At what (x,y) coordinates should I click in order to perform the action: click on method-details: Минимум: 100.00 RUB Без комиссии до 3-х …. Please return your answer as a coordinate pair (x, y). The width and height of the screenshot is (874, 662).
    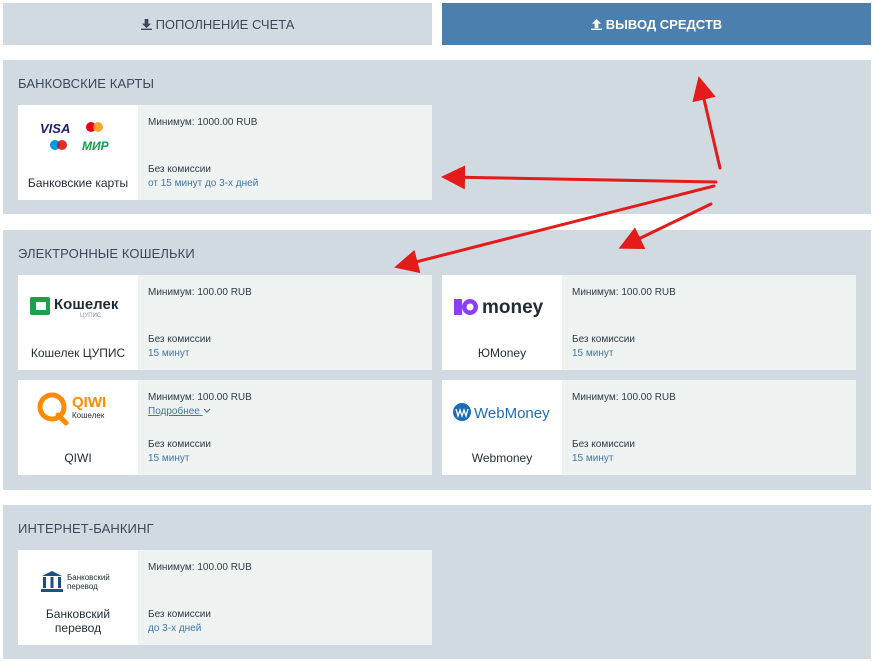
    Looking at the image, I should click on (285, 597).